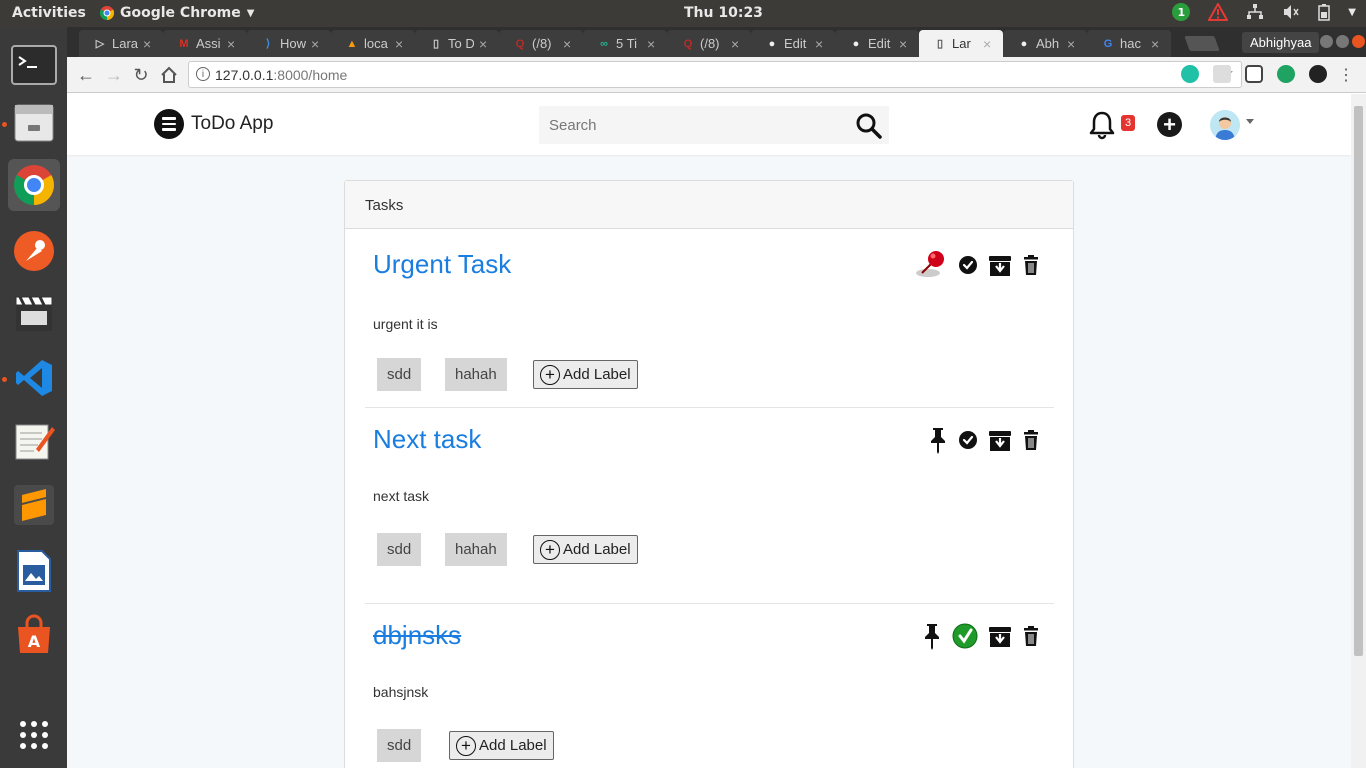 The height and width of the screenshot is (768, 1366). What do you see at coordinates (169, 75) in the screenshot?
I see `home-icon` at bounding box center [169, 75].